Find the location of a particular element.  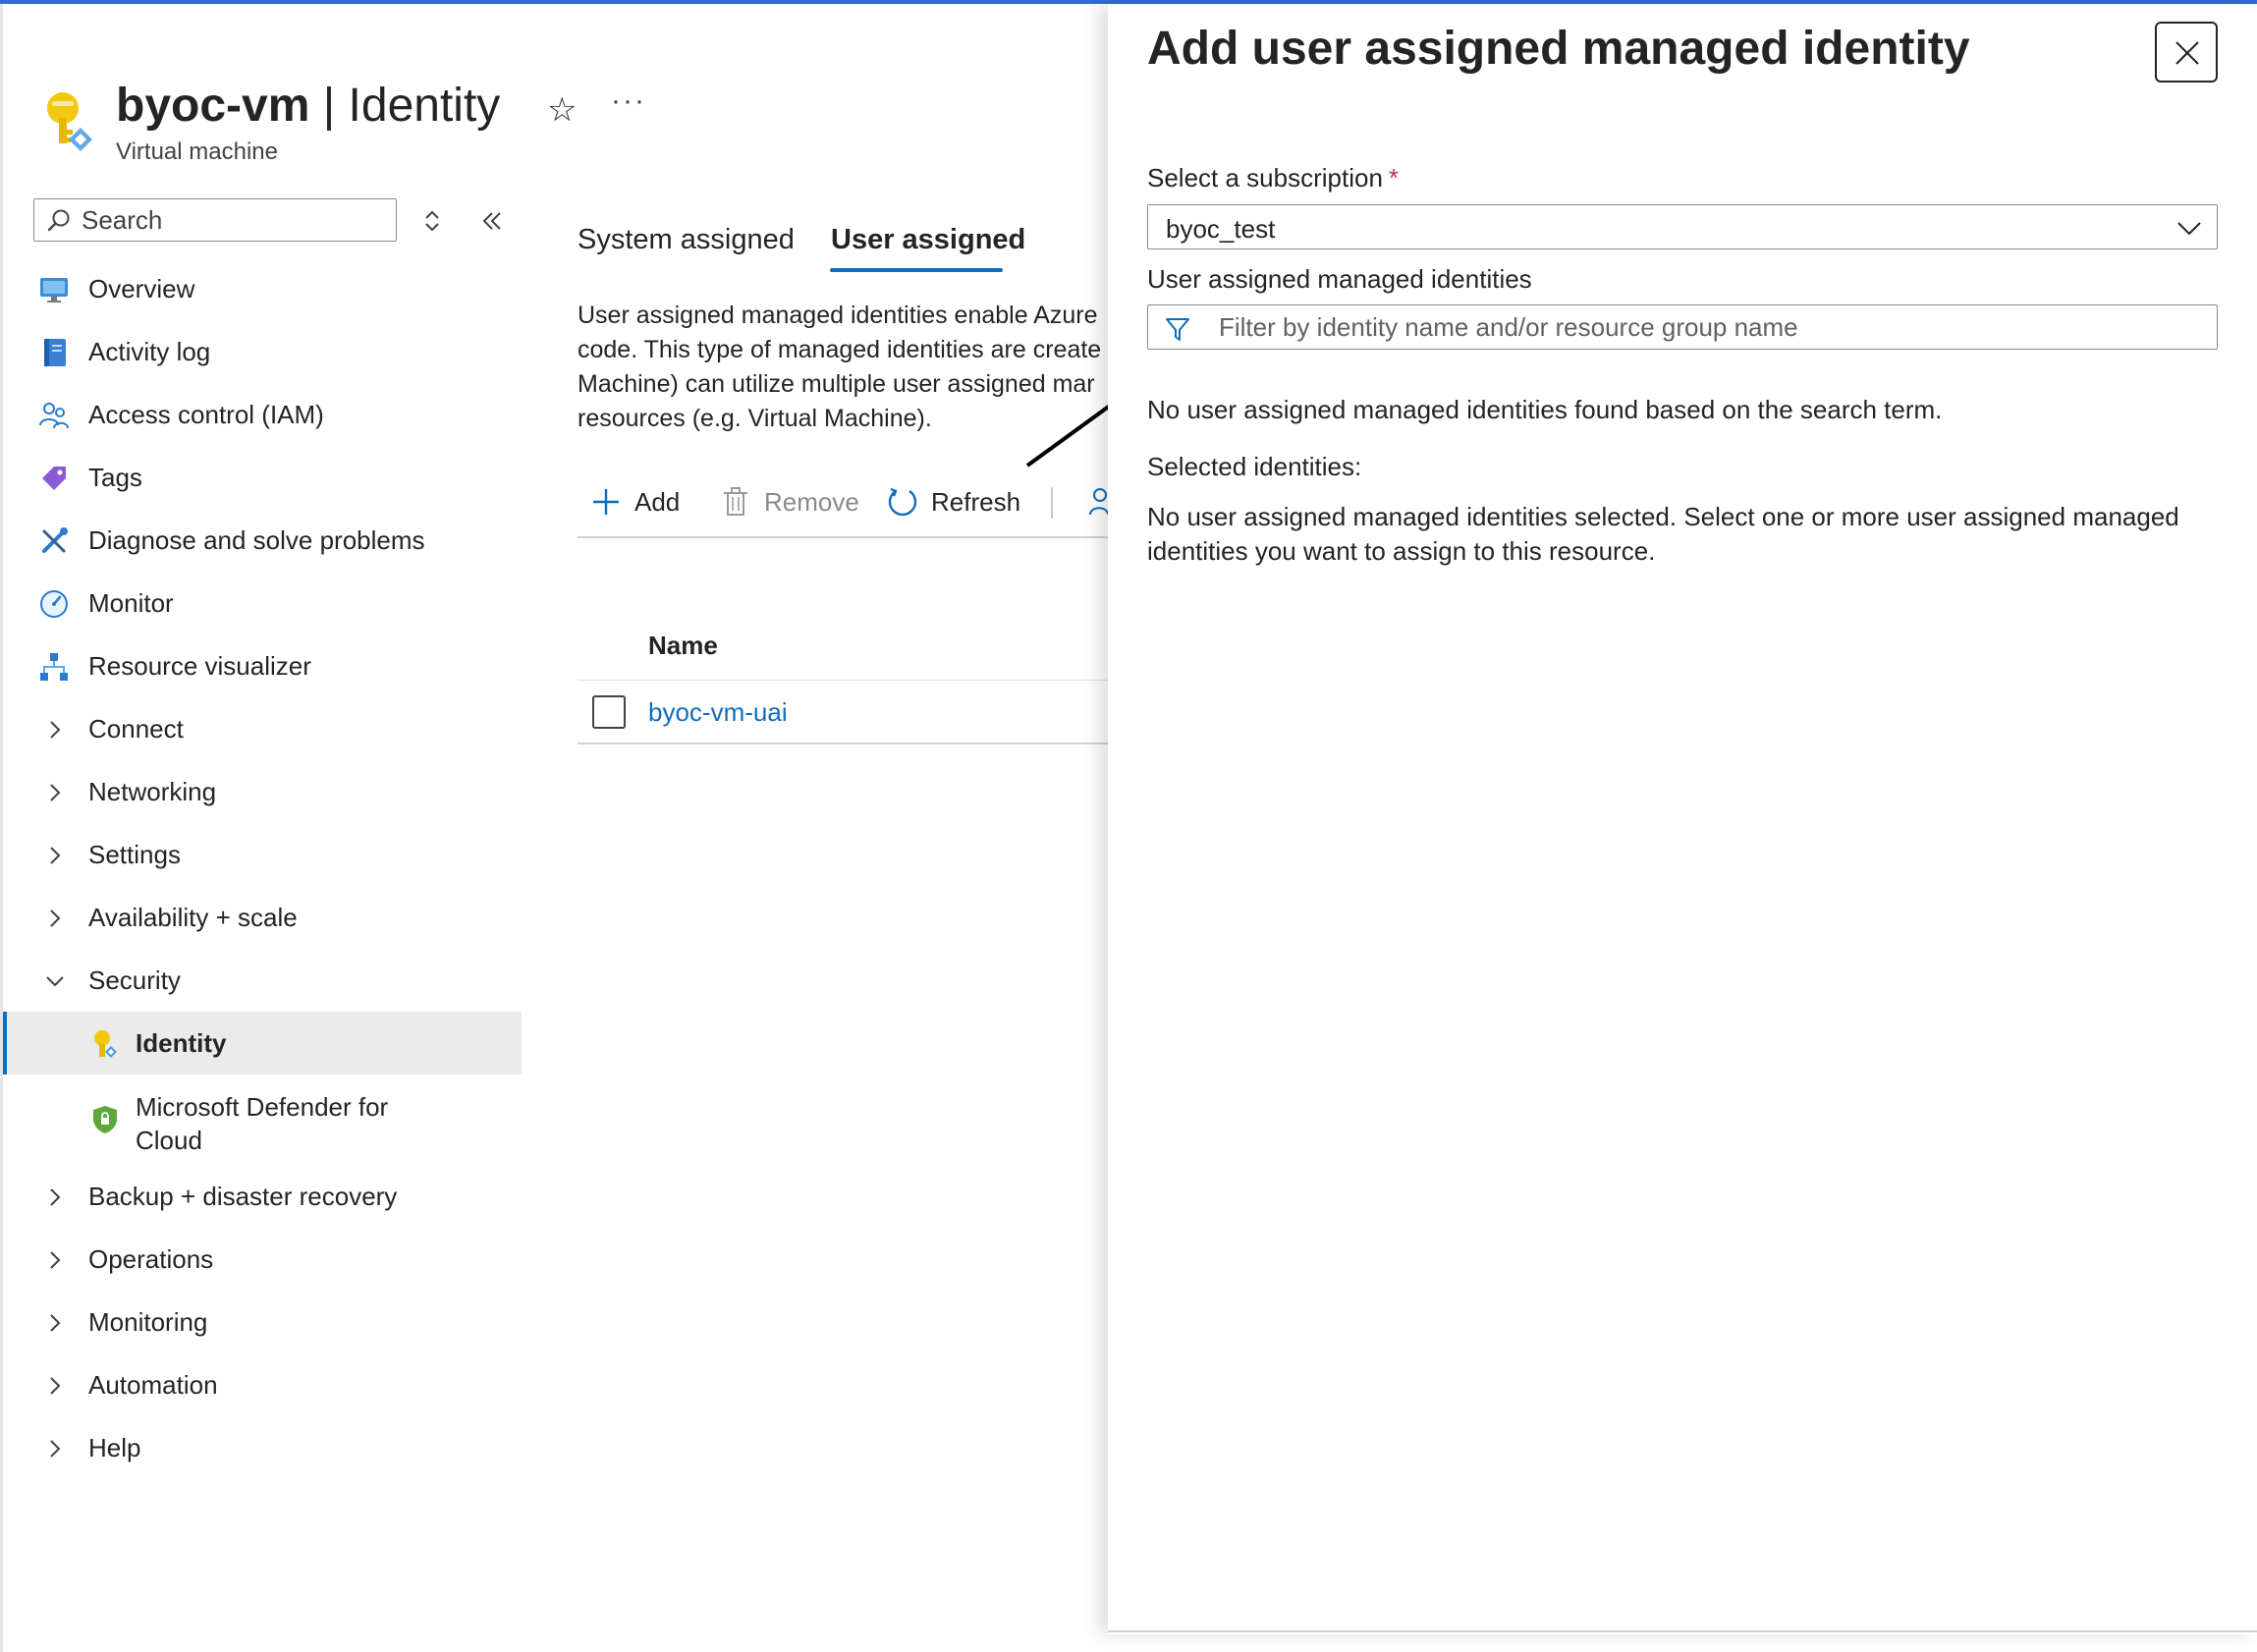

page-title: byoc-vm | Identity is located at coordinates (308, 106).